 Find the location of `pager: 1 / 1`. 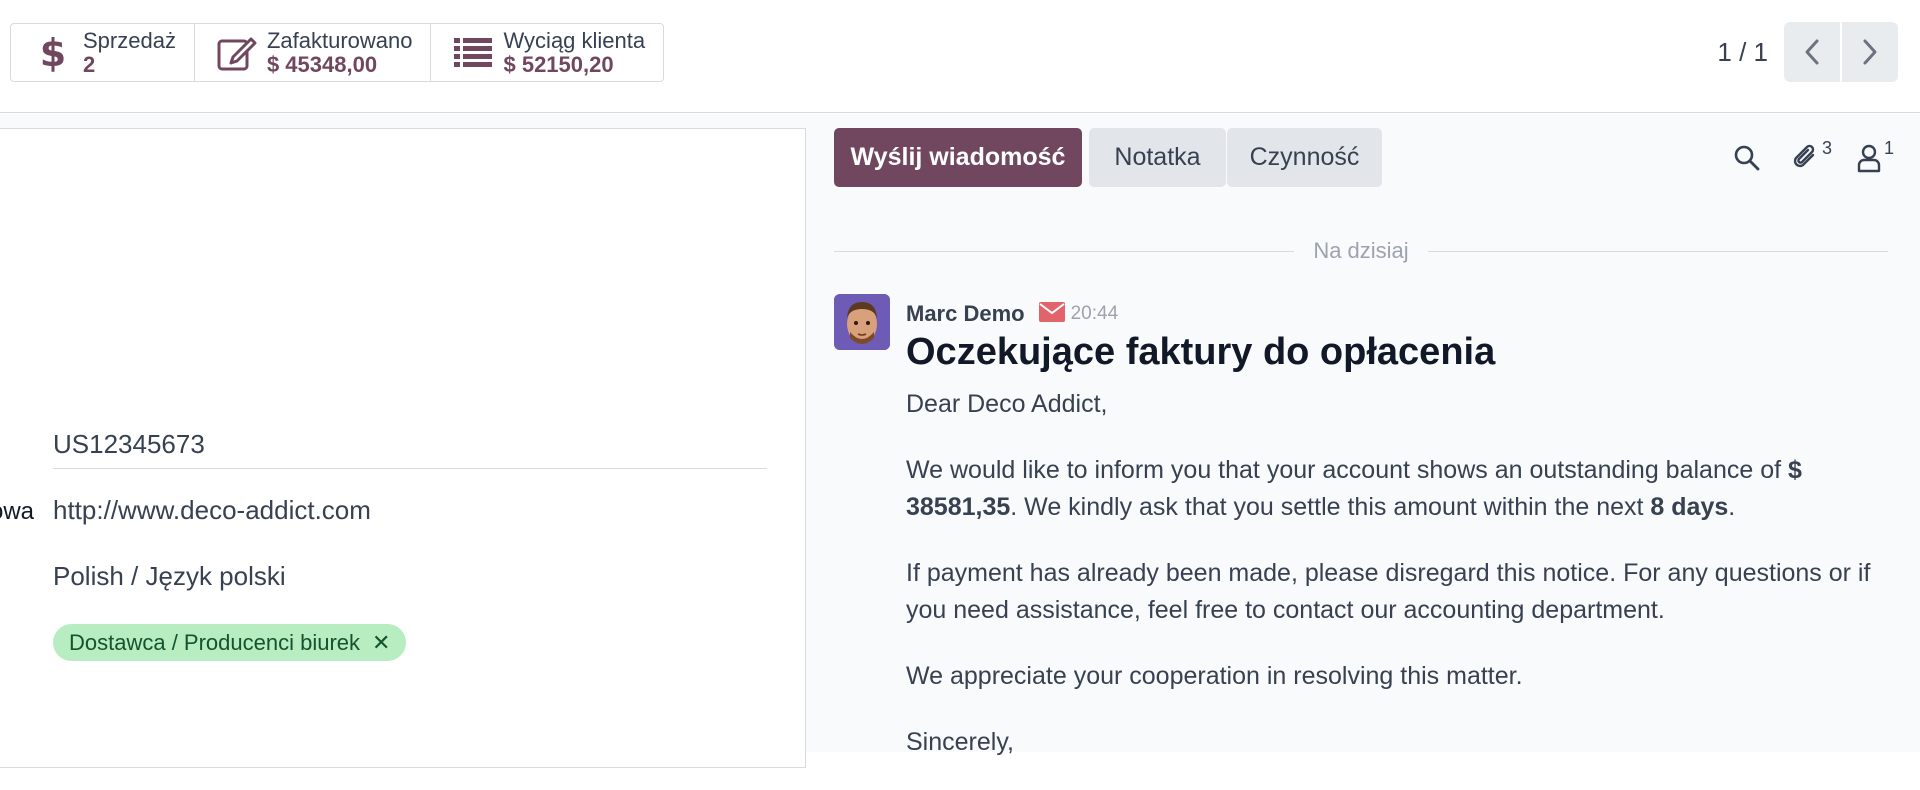

pager: 1 / 1 is located at coordinates (1818, 52).